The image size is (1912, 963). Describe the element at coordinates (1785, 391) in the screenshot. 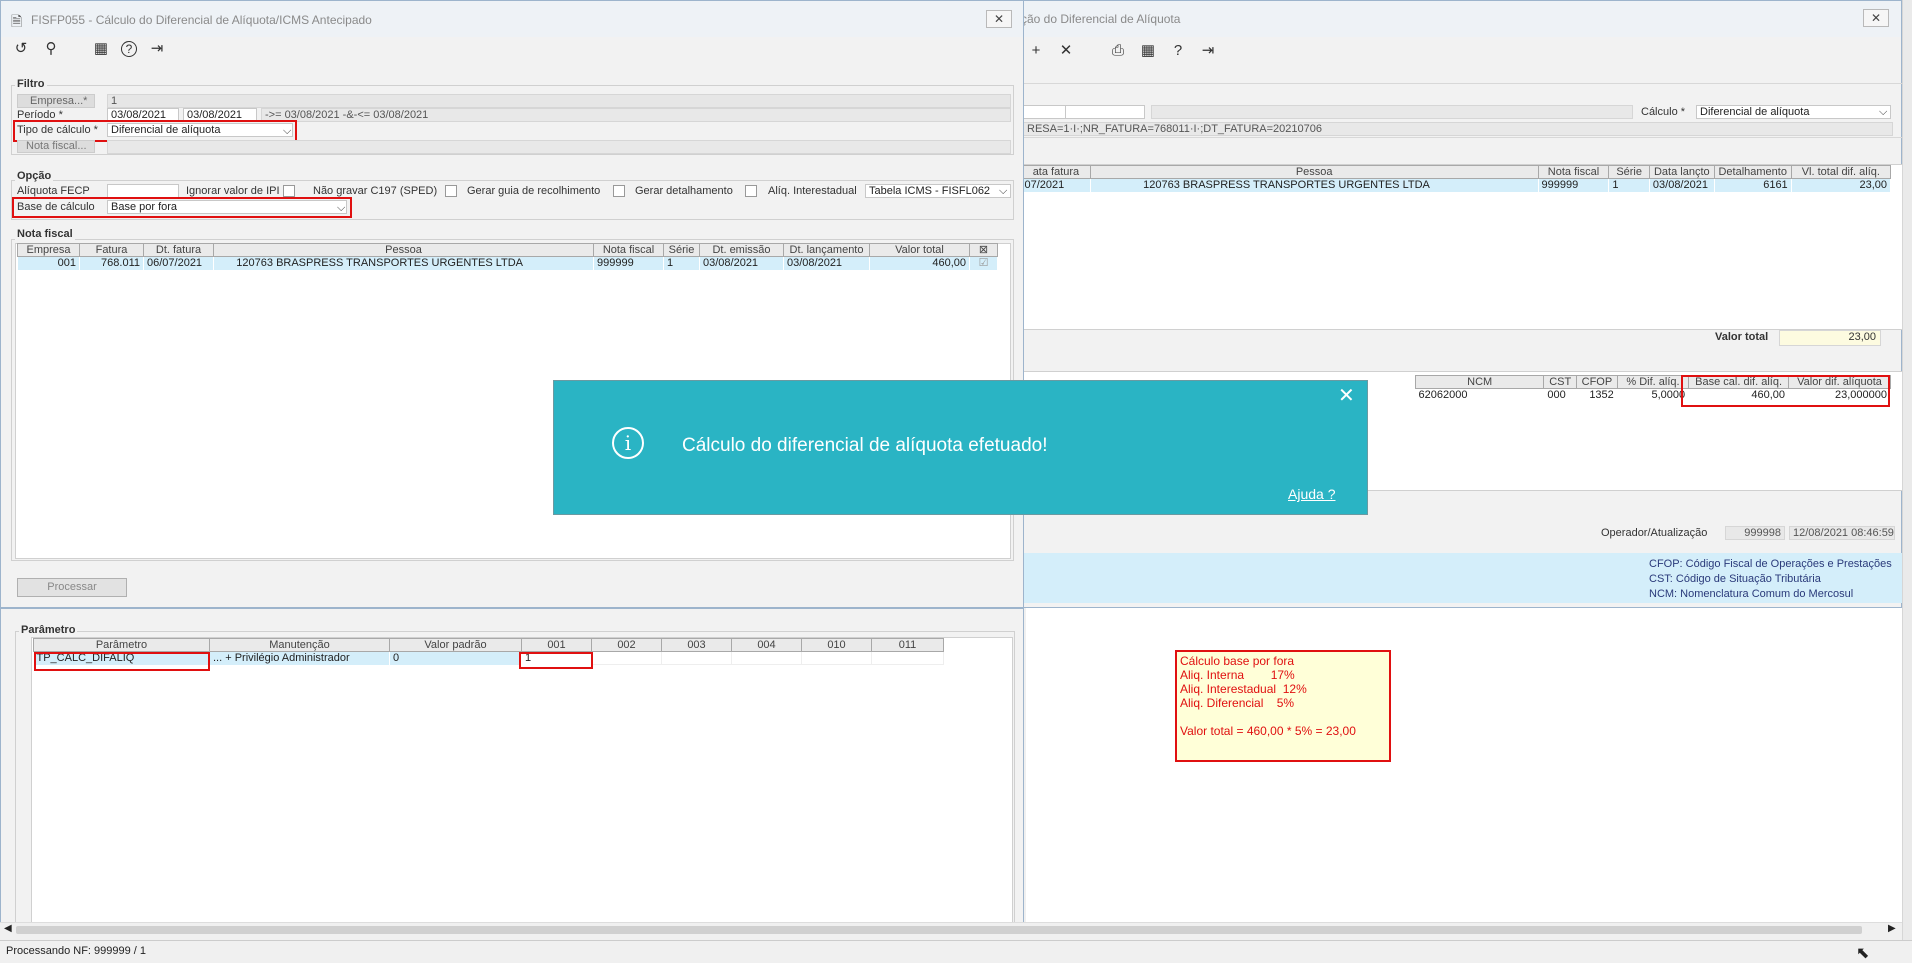

I see `highlight-base-valor` at that location.